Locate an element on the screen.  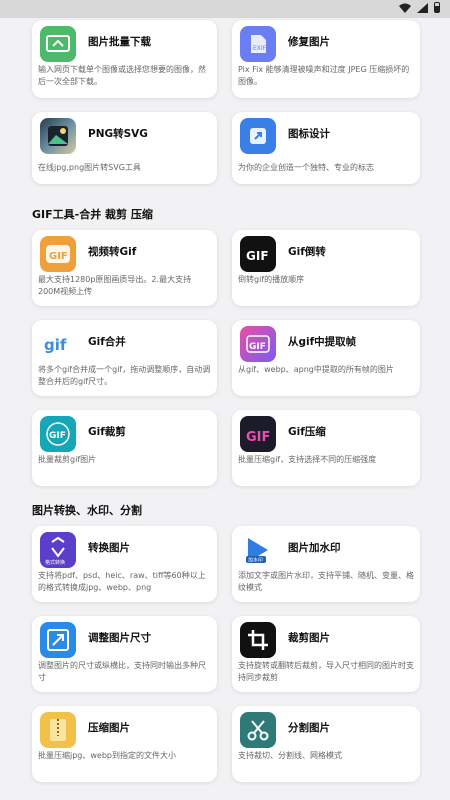
tool-desc: 在线jpg,png图片转SVG工具 is located at coordinates (89, 167).